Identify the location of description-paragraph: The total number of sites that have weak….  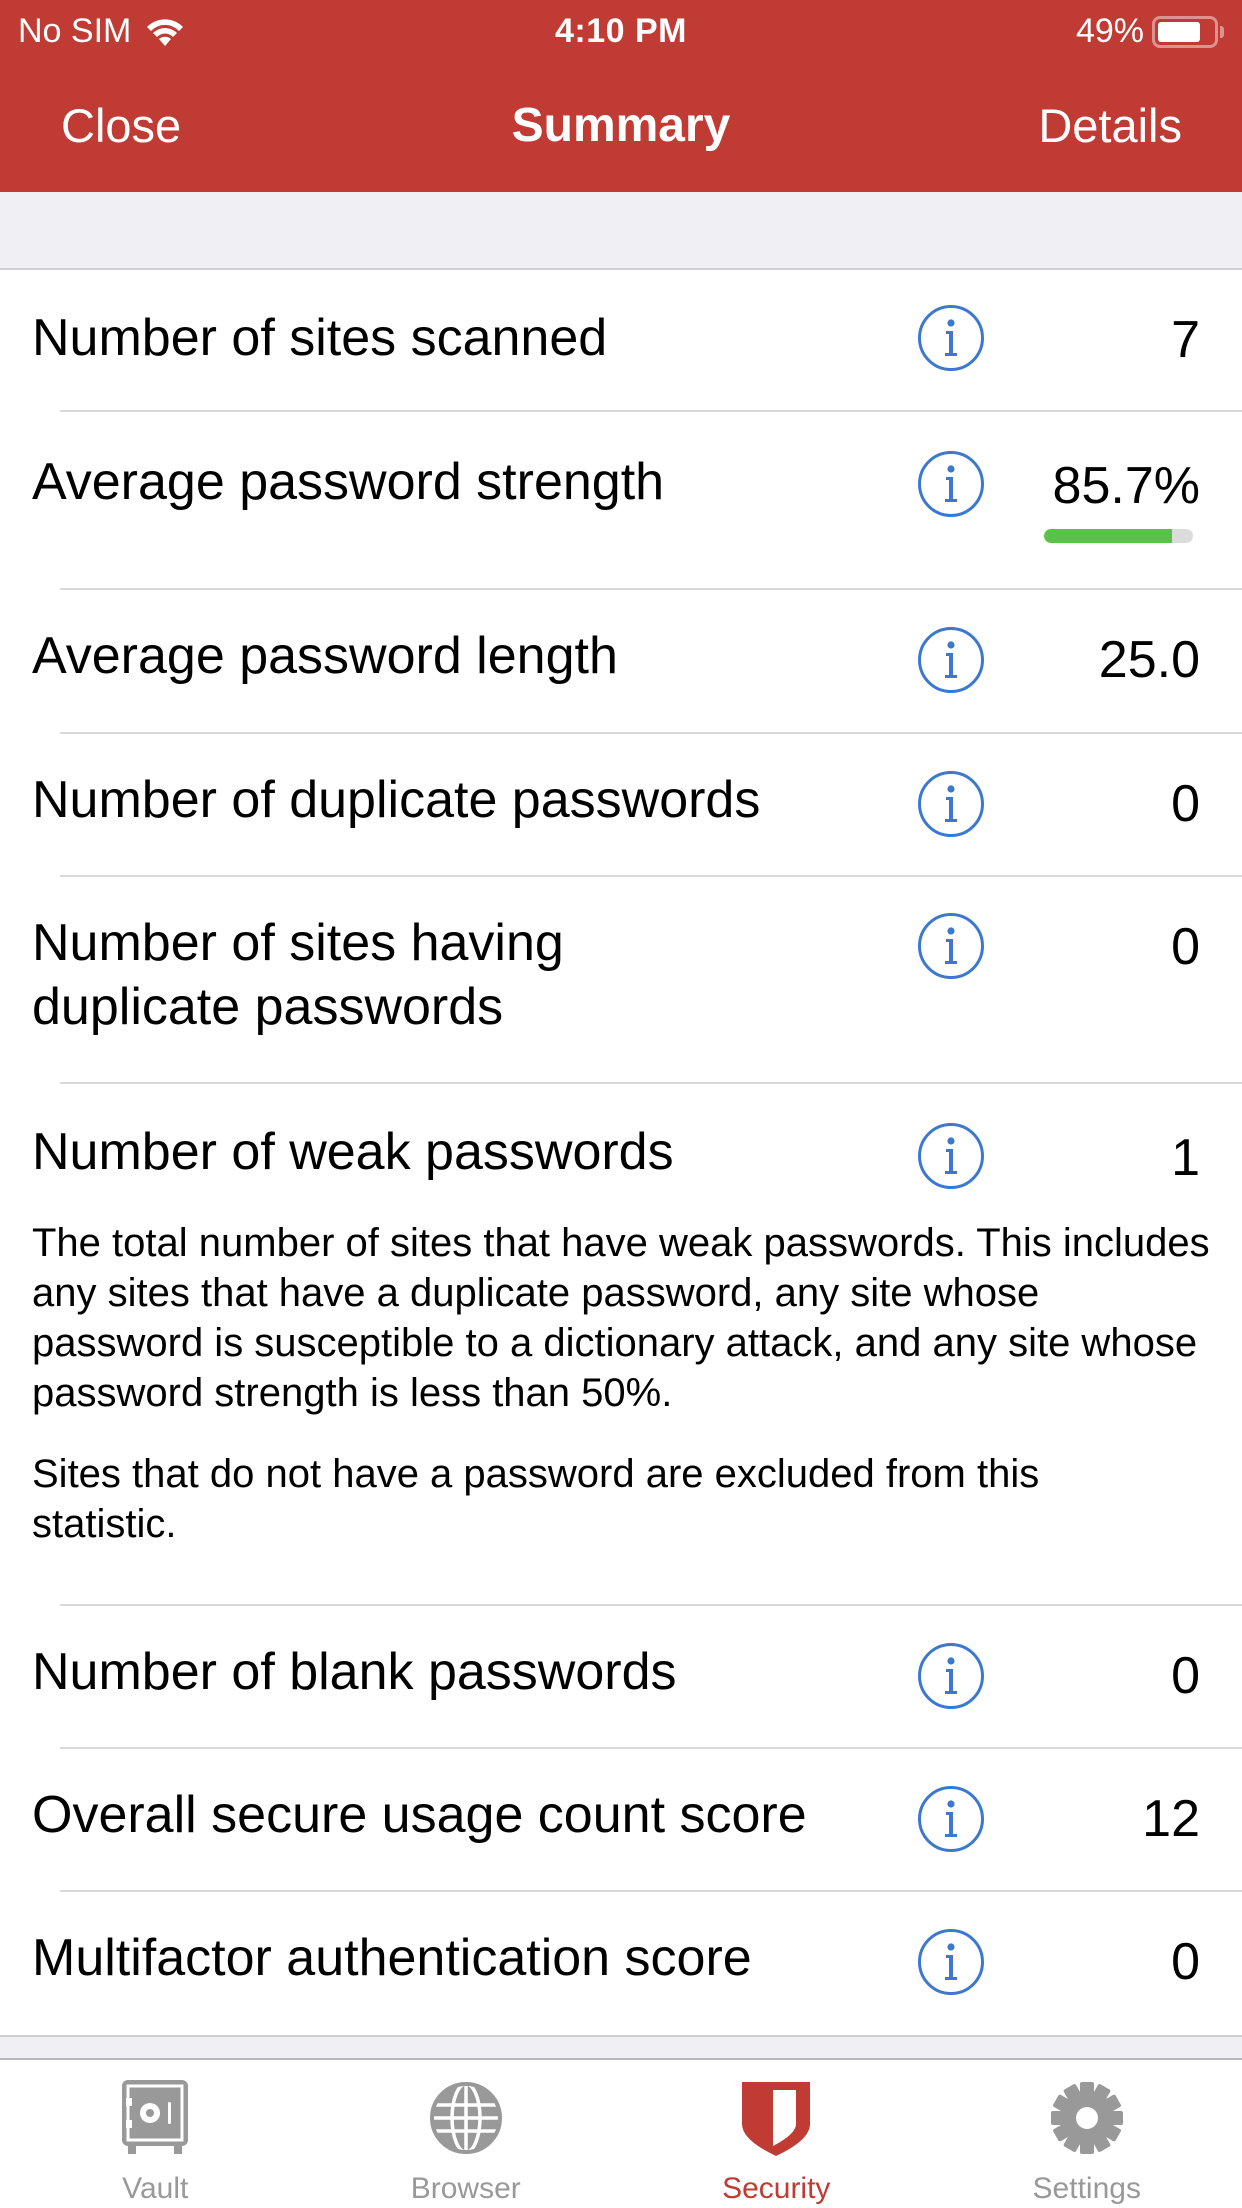
(621, 1318).